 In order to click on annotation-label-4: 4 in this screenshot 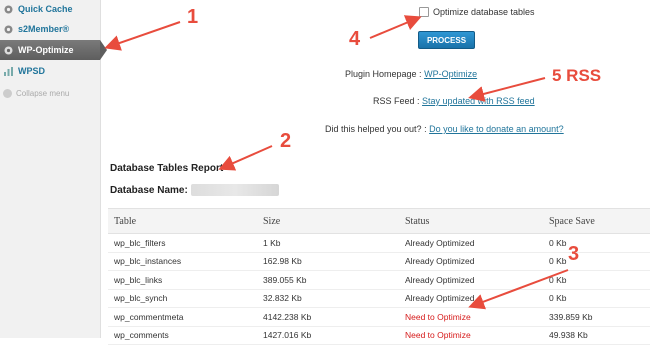, I will do `click(354, 39)`.